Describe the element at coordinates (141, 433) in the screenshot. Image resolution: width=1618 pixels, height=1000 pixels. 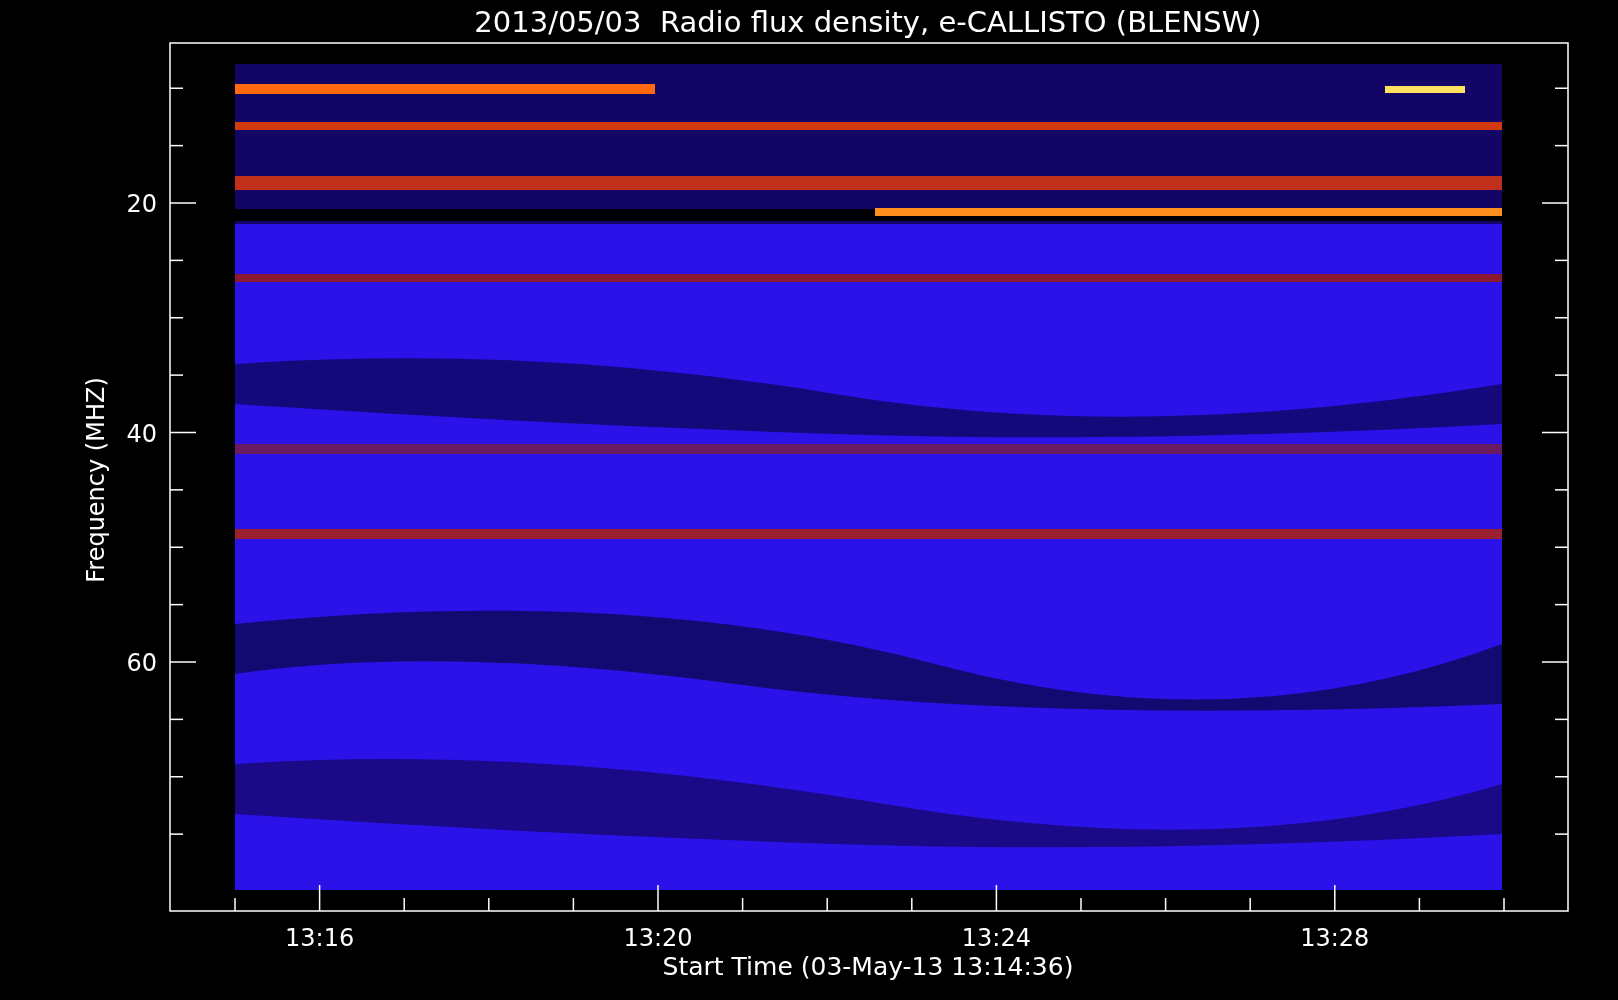
I see `axis-tick-label: 40` at that location.